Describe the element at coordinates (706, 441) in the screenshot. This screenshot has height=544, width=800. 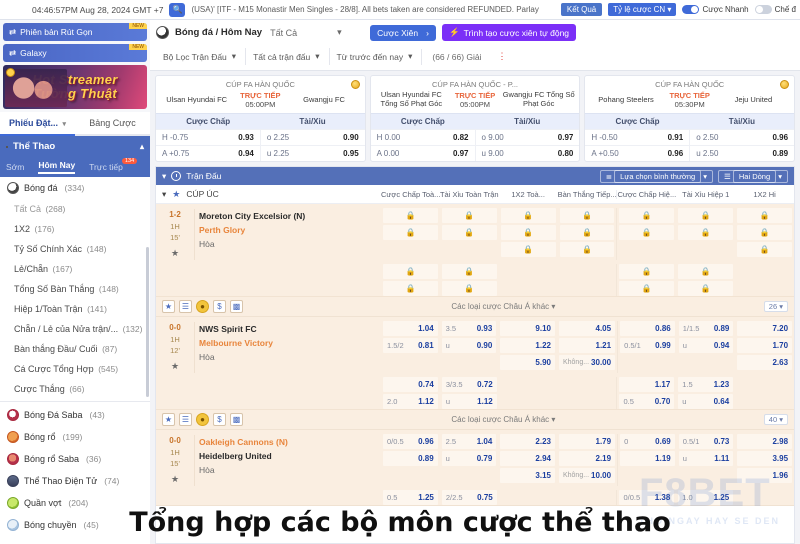
I see `odd-cell: 0.5/1 0.73` at that location.